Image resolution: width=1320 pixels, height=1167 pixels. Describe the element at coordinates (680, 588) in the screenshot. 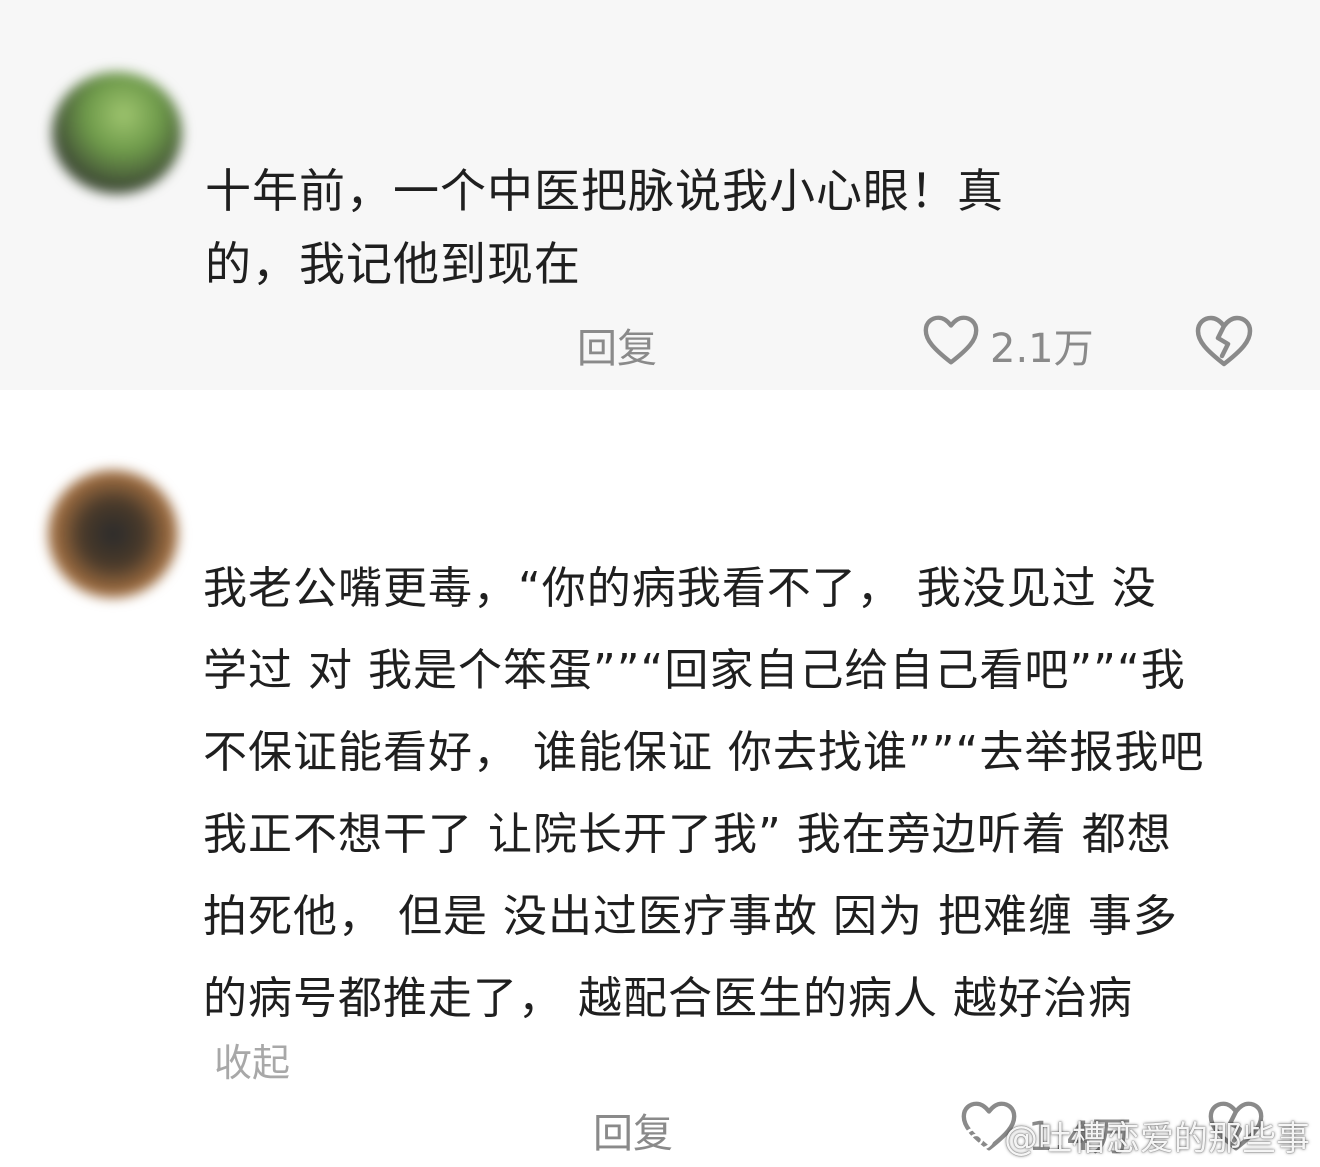

I see `comment-2-text-line: 我老公嘴更毒，“你的病我看不了， 我没见过 没` at that location.